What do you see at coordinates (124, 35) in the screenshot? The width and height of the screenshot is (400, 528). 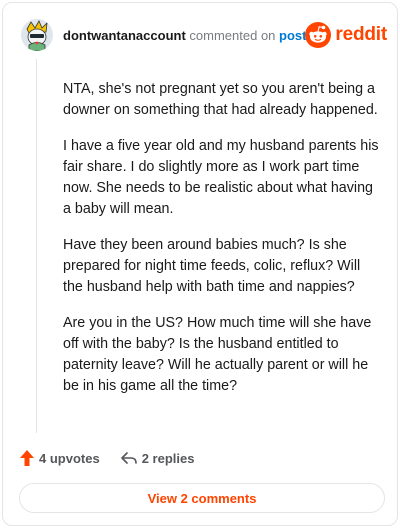 I see `username: dontwantanaccount` at bounding box center [124, 35].